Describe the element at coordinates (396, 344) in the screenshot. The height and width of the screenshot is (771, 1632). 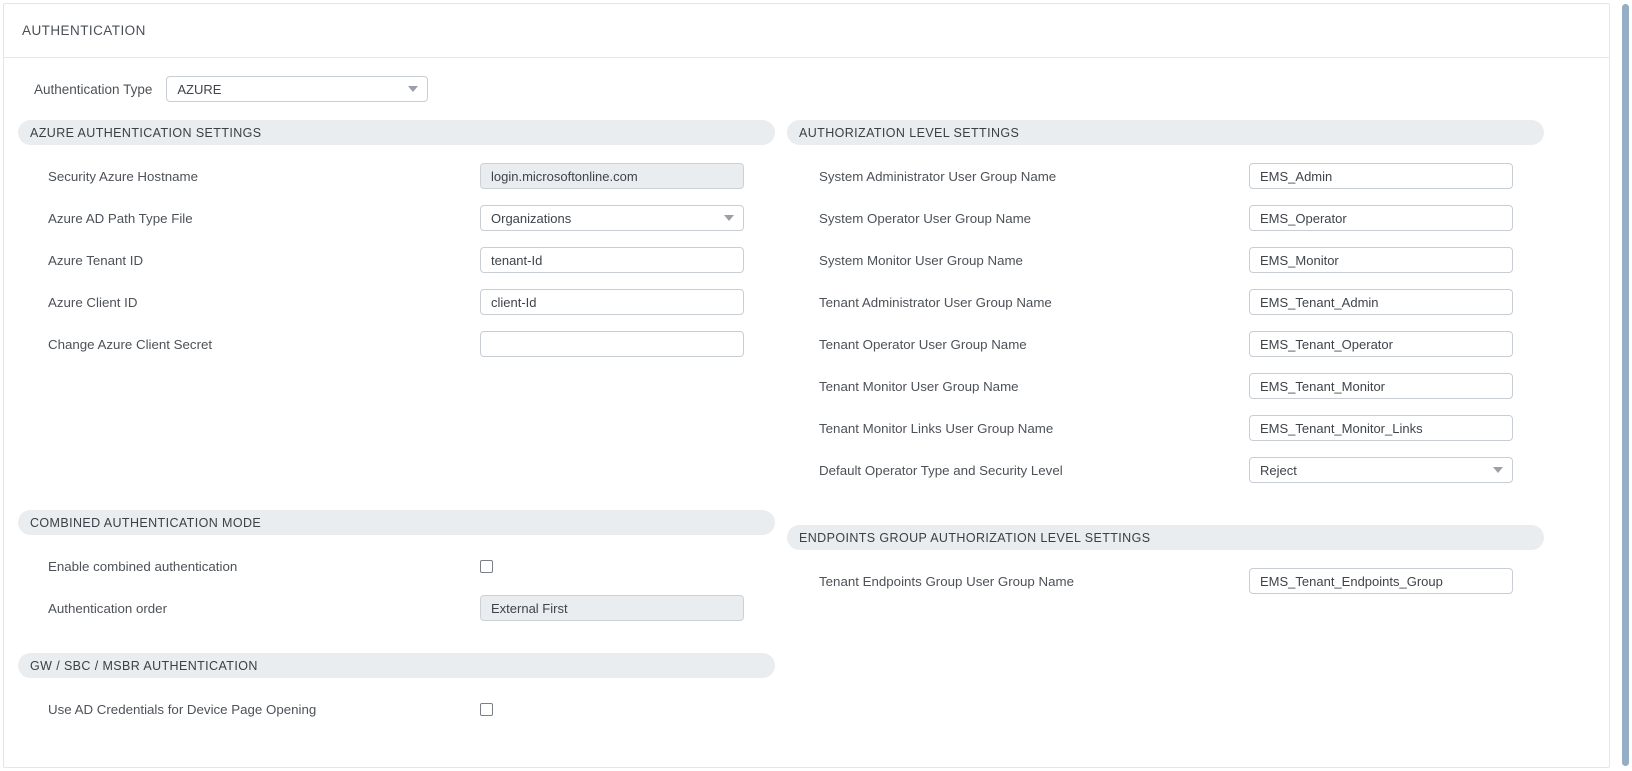
I see `field-row-change-azure-client-secret: Change Azure Client Secret` at that location.